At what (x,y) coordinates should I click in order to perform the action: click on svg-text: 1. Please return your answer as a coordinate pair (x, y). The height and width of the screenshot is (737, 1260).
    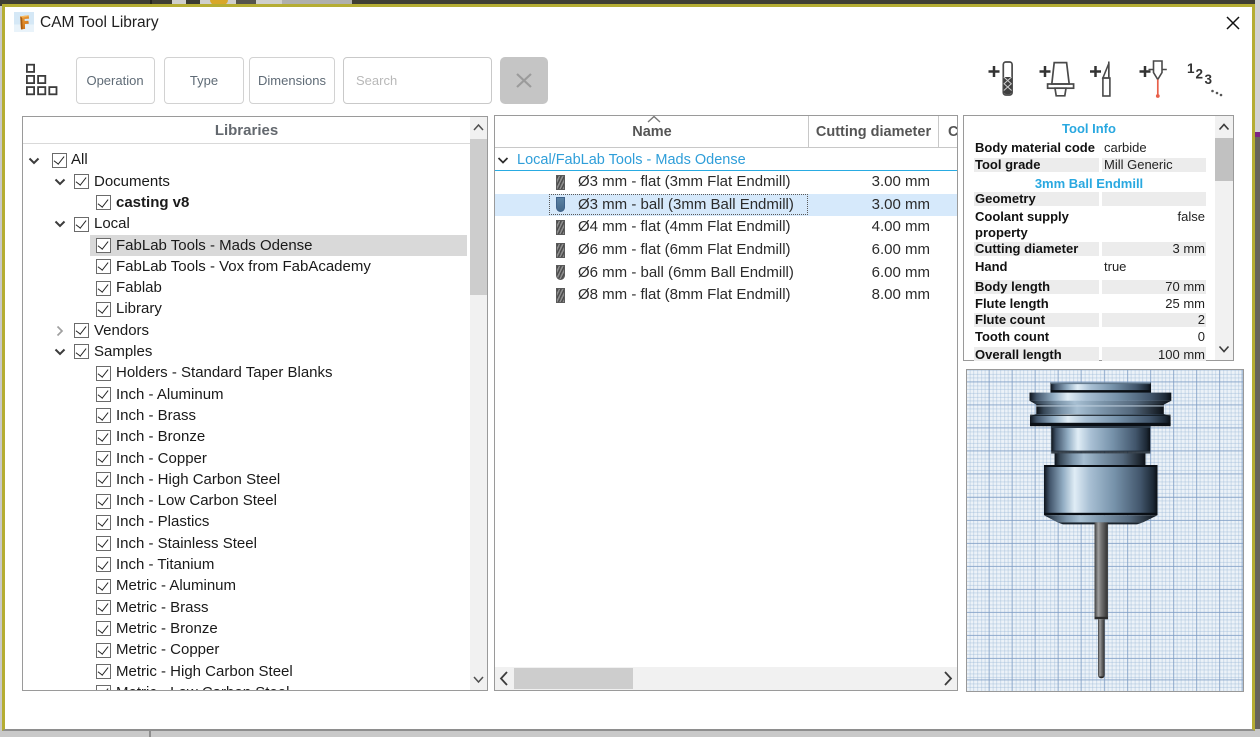
    Looking at the image, I should click on (1191, 68).